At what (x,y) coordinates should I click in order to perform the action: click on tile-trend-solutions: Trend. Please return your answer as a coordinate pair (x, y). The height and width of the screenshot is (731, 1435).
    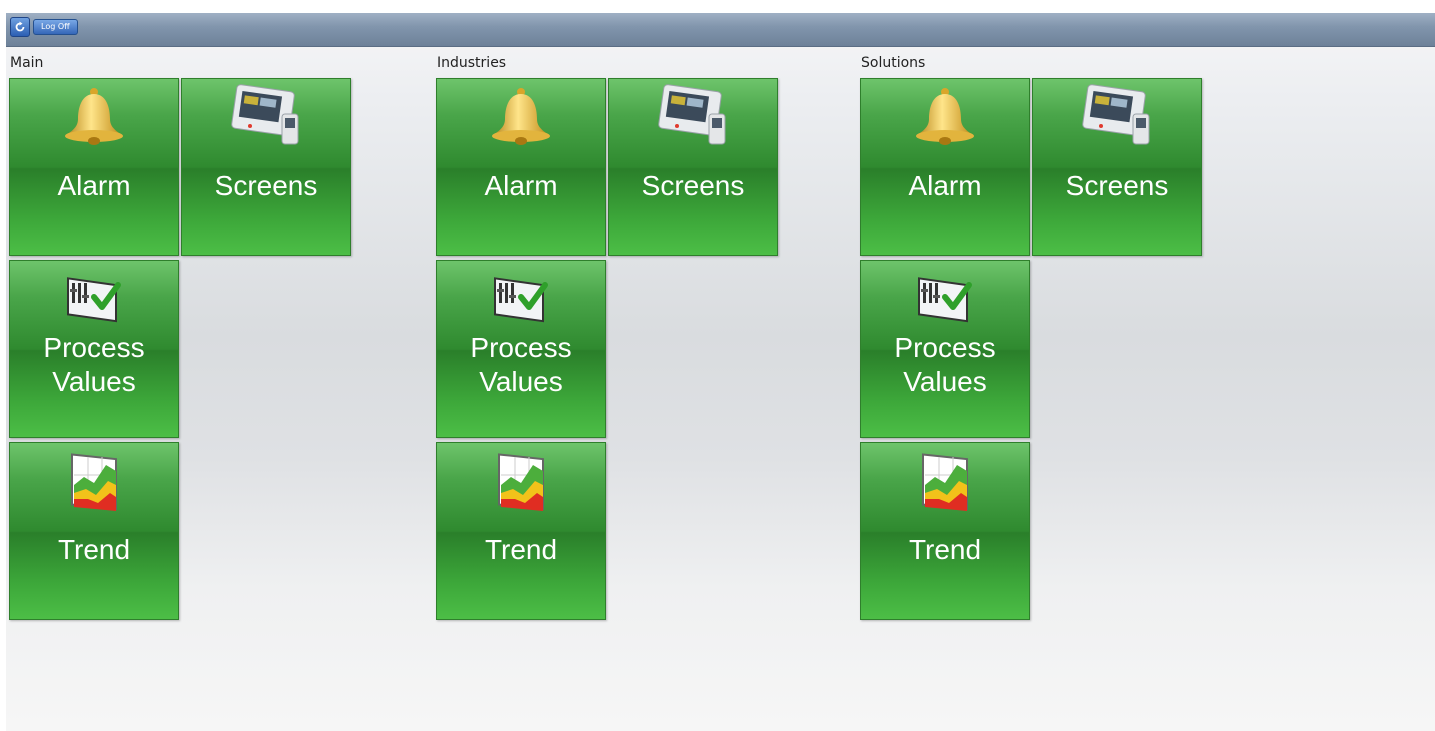
    Looking at the image, I should click on (945, 531).